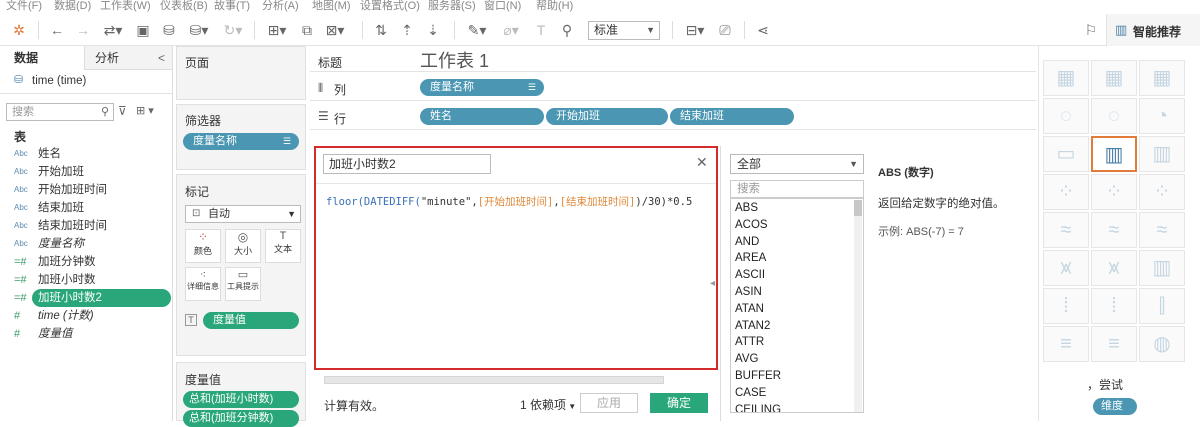 Image resolution: width=1200 pixels, height=427 pixels. I want to click on fit-select: 标准 ▼, so click(624, 30).